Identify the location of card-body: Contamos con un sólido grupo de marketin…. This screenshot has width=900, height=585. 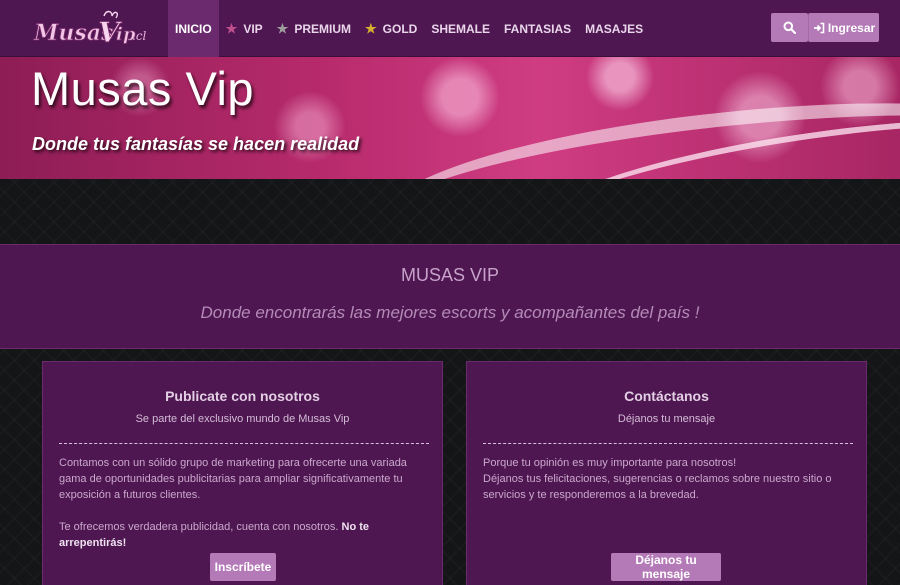
(245, 511).